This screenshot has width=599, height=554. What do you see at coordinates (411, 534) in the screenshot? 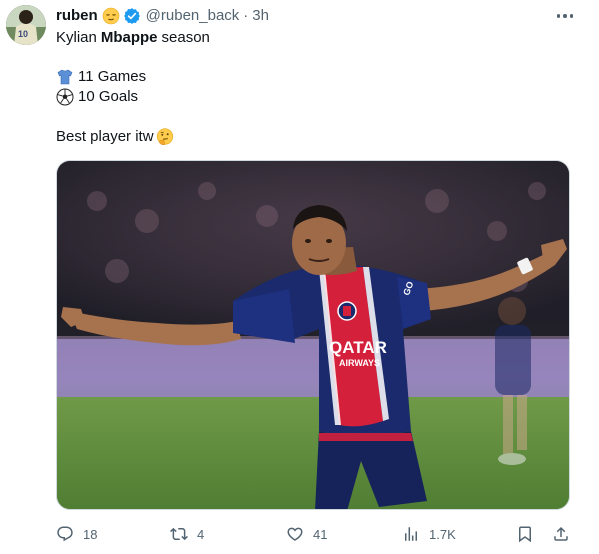
I see `analytics-icon` at bounding box center [411, 534].